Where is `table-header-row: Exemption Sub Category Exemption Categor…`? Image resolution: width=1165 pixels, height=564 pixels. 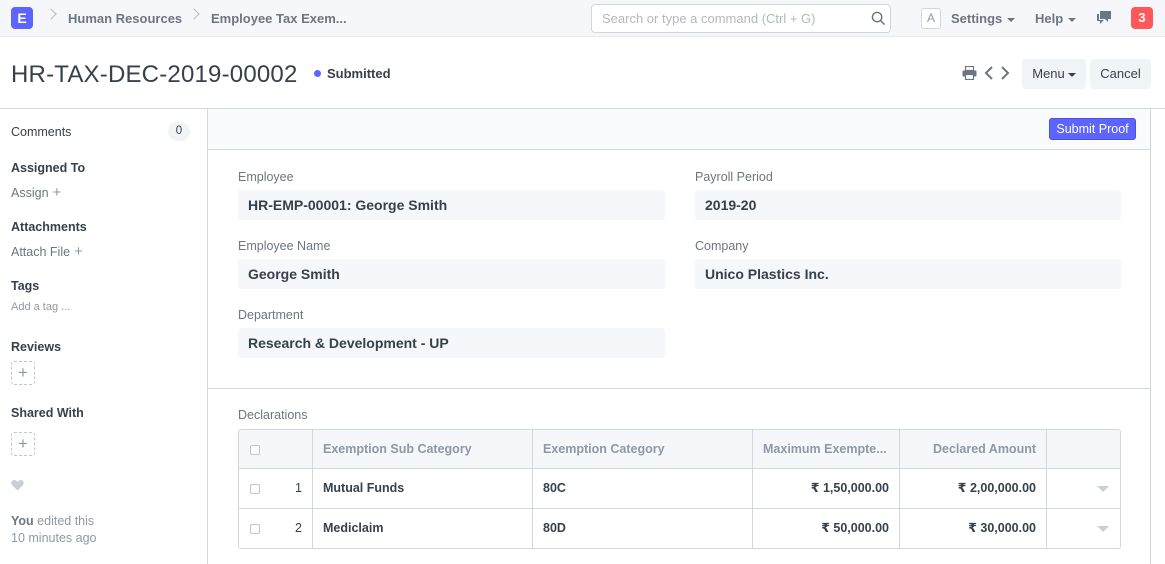
table-header-row: Exemption Sub Category Exemption Categor… is located at coordinates (679, 449).